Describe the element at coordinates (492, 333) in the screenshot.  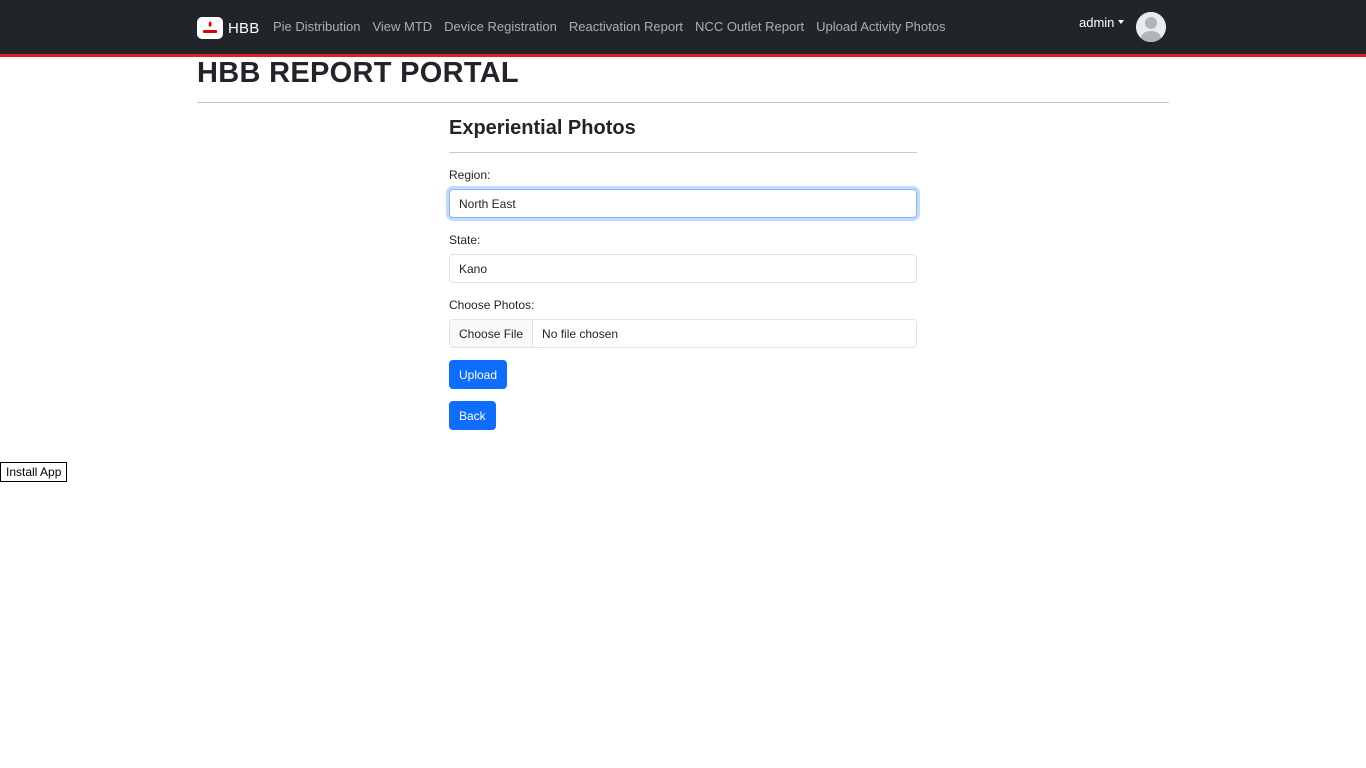
I see `choose-file-button: Choose File` at that location.